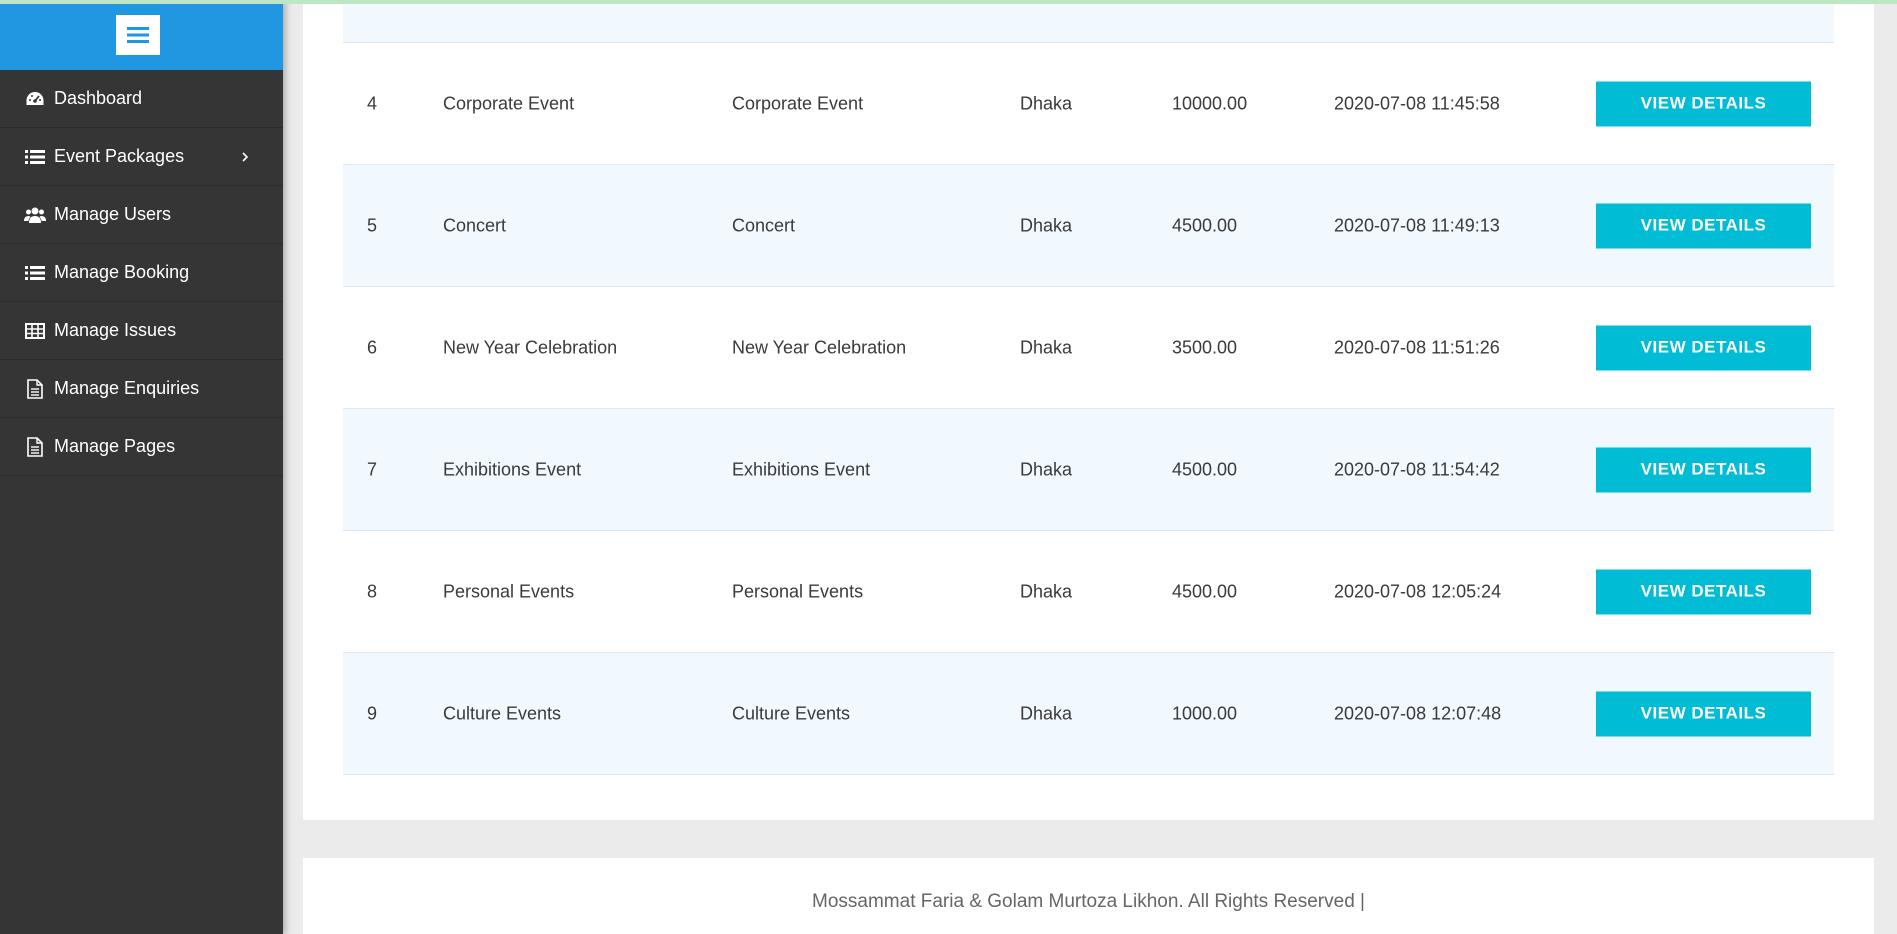  What do you see at coordinates (35, 215) in the screenshot?
I see `users-icon` at bounding box center [35, 215].